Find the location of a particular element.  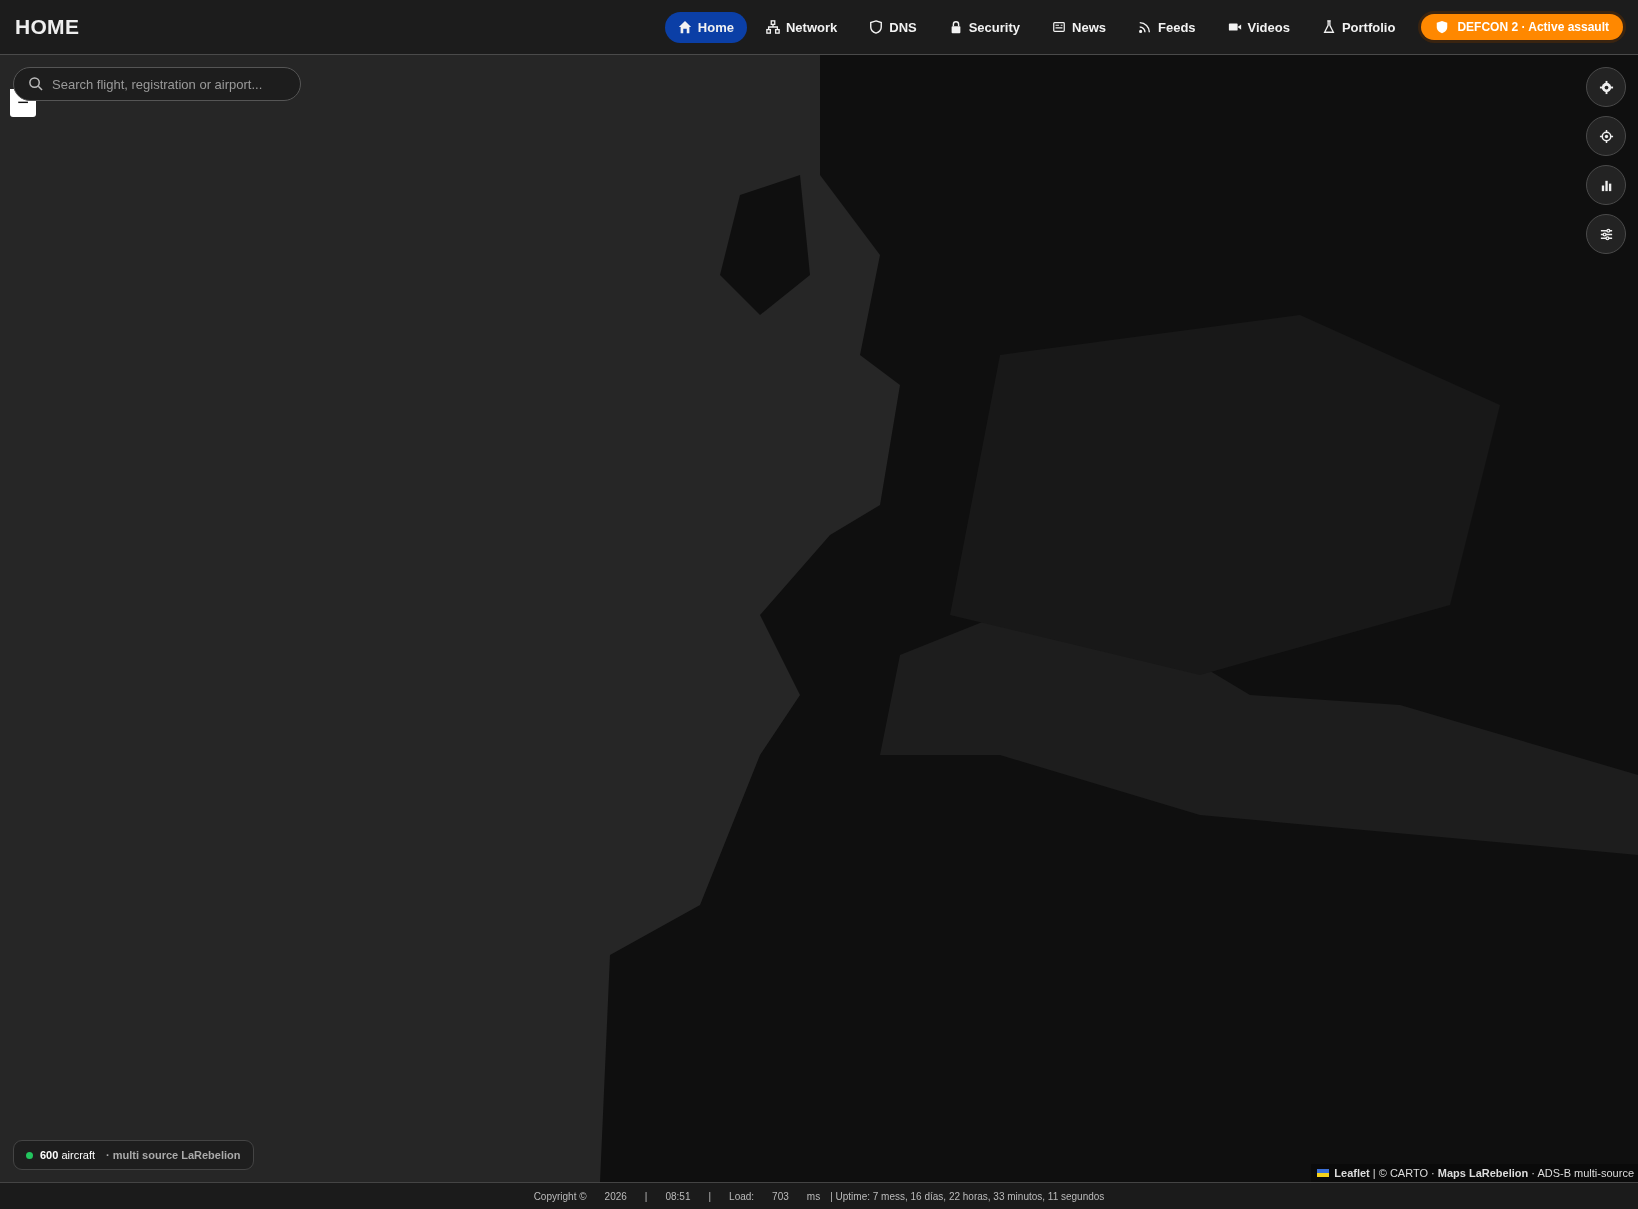

attribution-text: Leaflet | © CARTO · Maps LaRebelion · ADS-B multi-source is located at coordinates (1484, 1173).